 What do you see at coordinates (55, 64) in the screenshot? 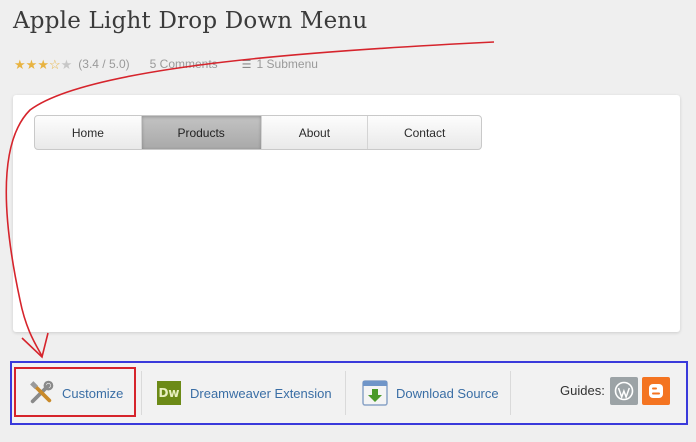
I see `star-half-icon: ☆` at bounding box center [55, 64].